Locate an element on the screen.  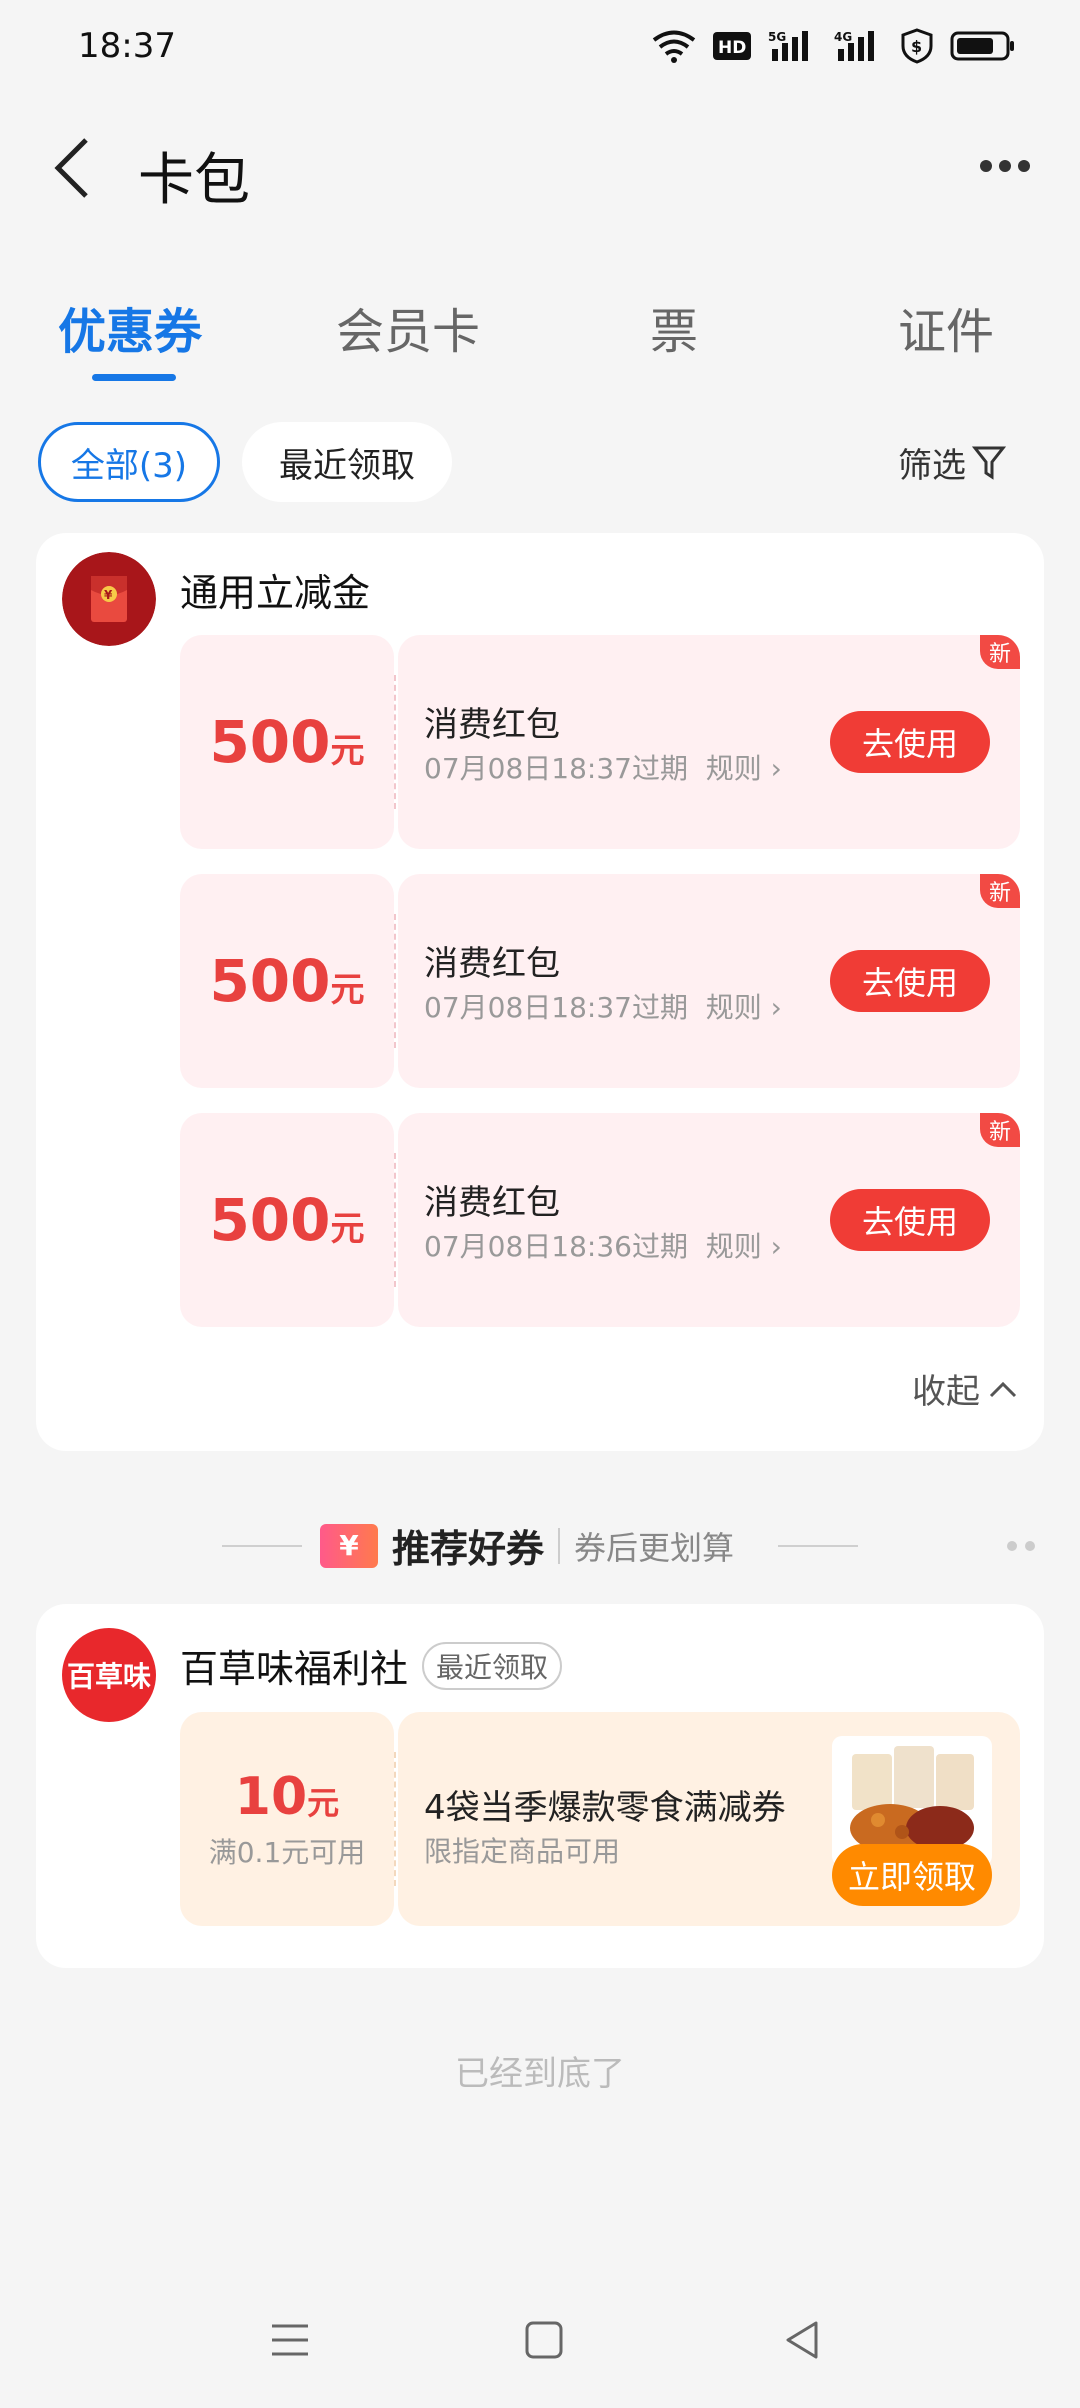
home-square-icon is located at coordinates (544, 2340).